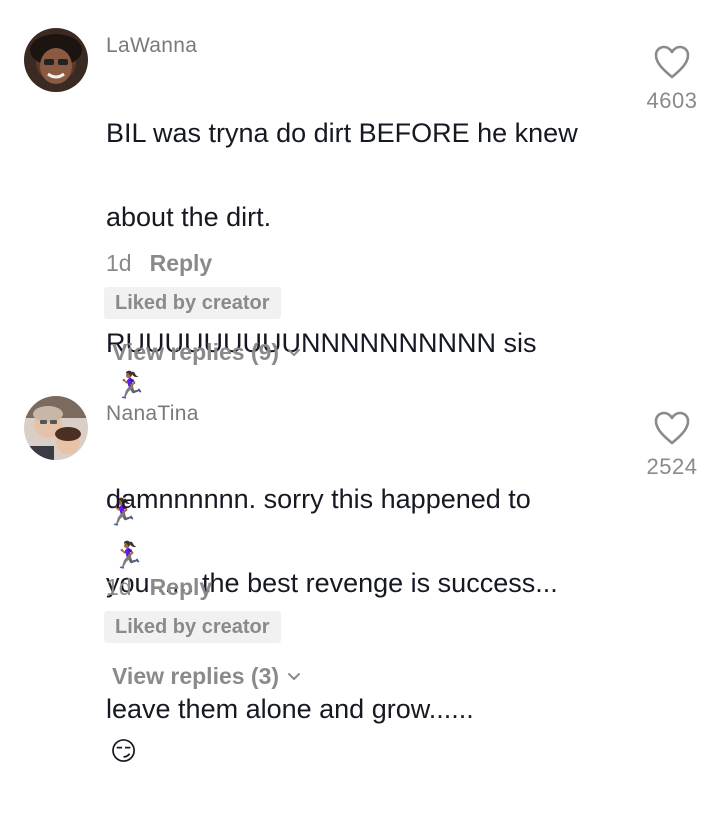 This screenshot has width=720, height=815. Describe the element at coordinates (318, 499) in the screenshot. I see `comment-line: damnnnnnn. sorry this happened to` at that location.